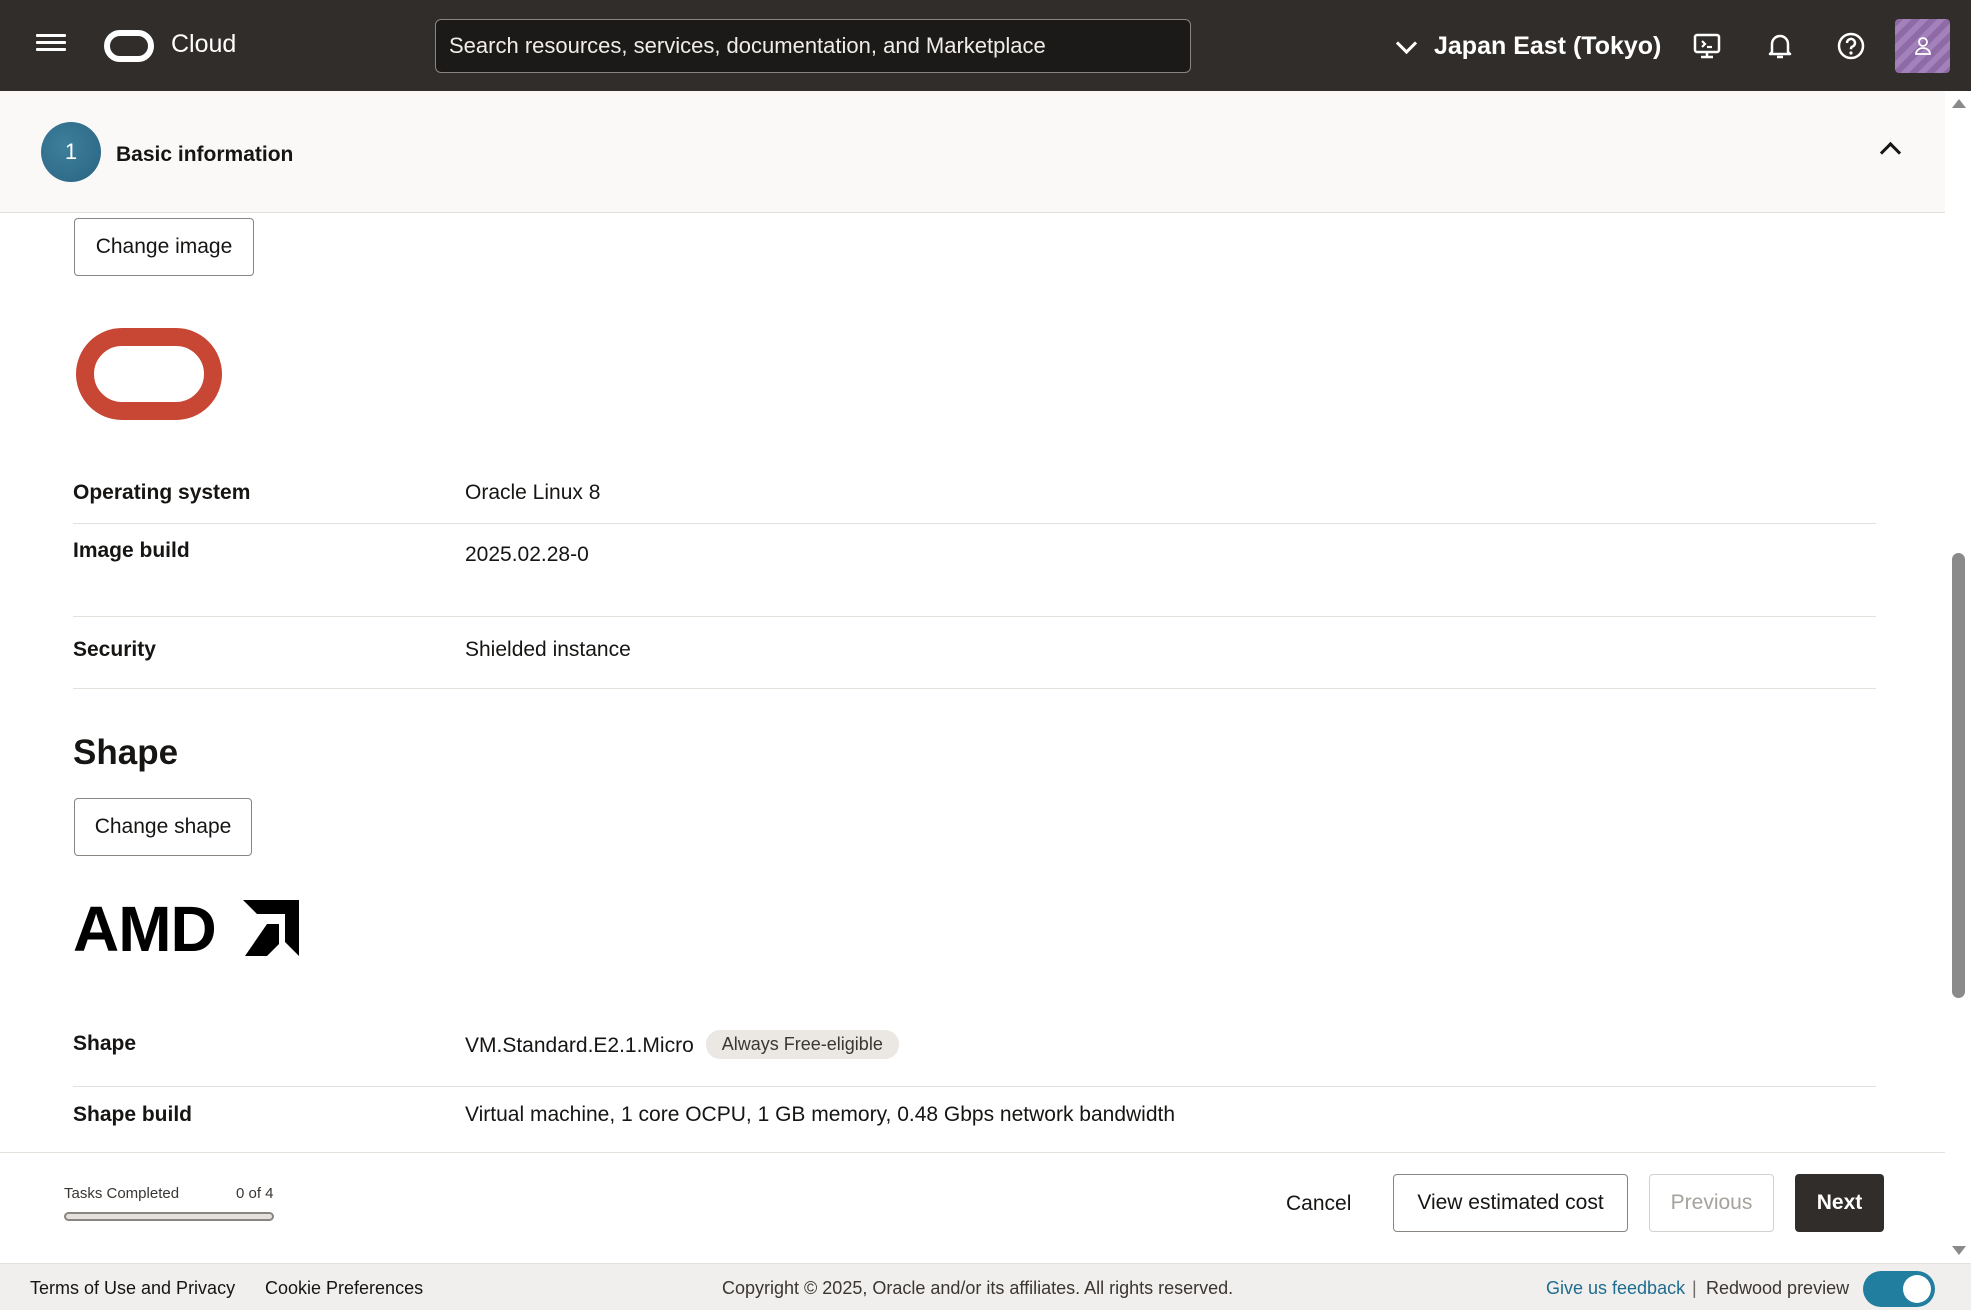 The width and height of the screenshot is (1971, 1310). I want to click on chevron-up-icon, so click(1890, 150).